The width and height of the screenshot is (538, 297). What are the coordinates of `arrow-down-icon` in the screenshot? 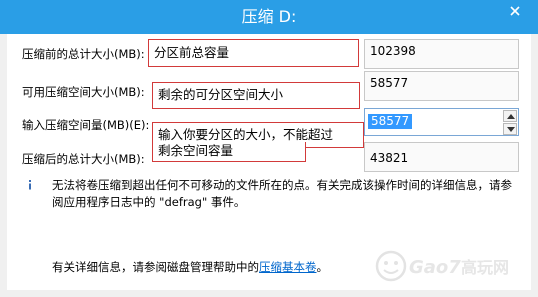 It's located at (511, 129).